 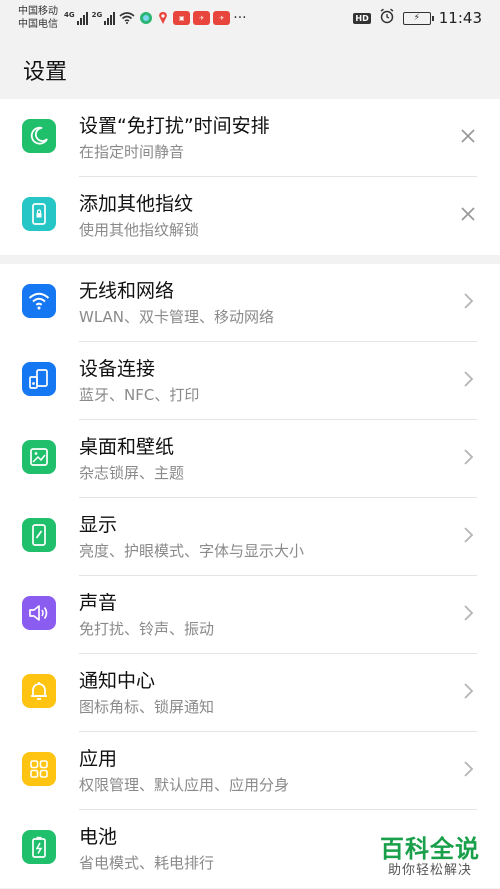 I want to click on hd-icon: HD, so click(x=362, y=18).